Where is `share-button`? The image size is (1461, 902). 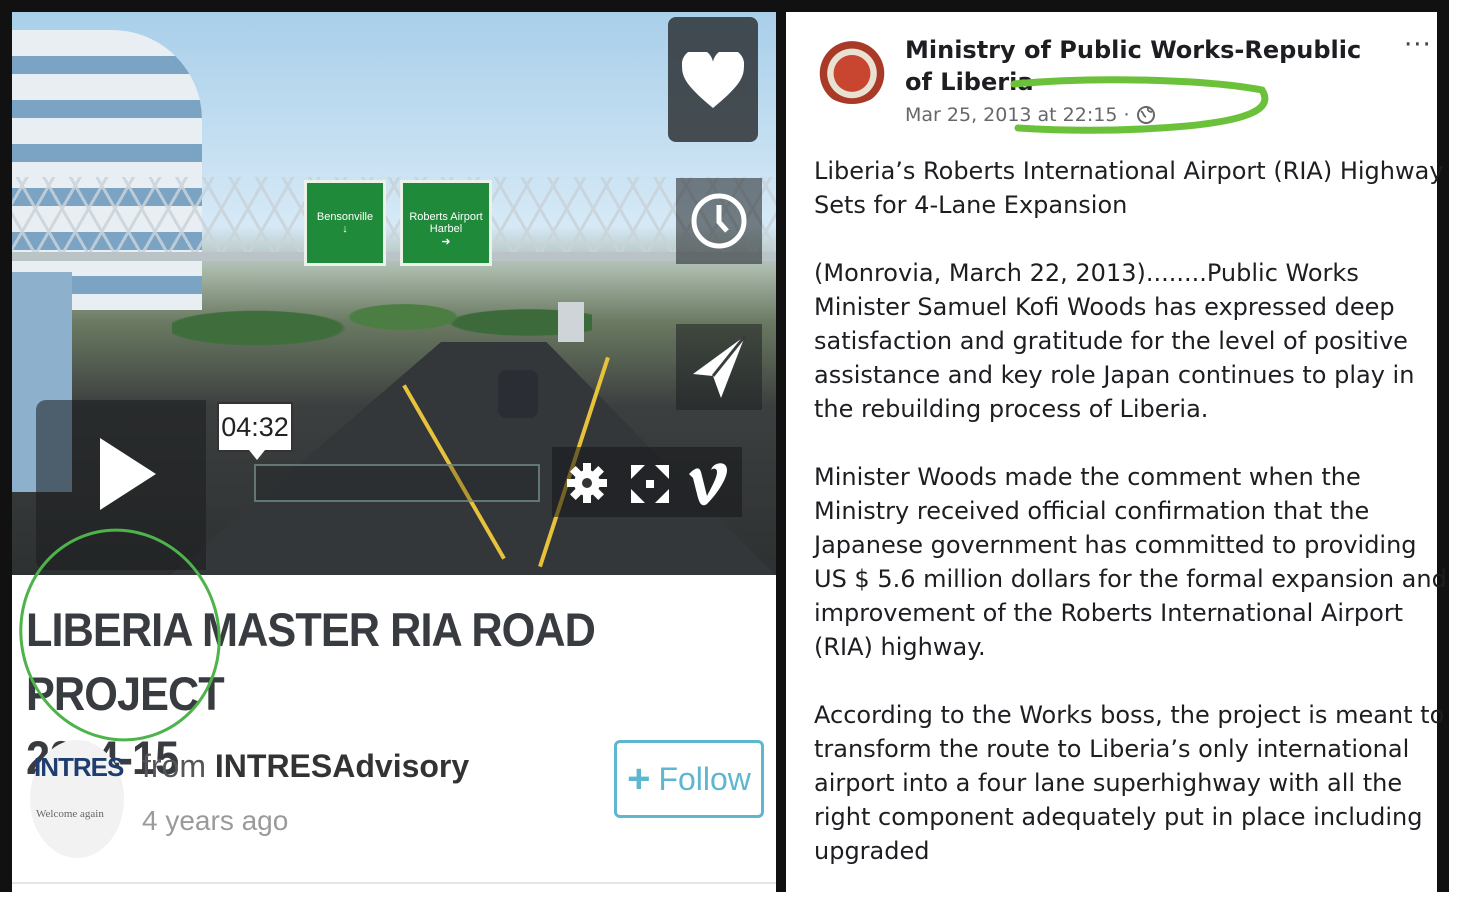 share-button is located at coordinates (719, 367).